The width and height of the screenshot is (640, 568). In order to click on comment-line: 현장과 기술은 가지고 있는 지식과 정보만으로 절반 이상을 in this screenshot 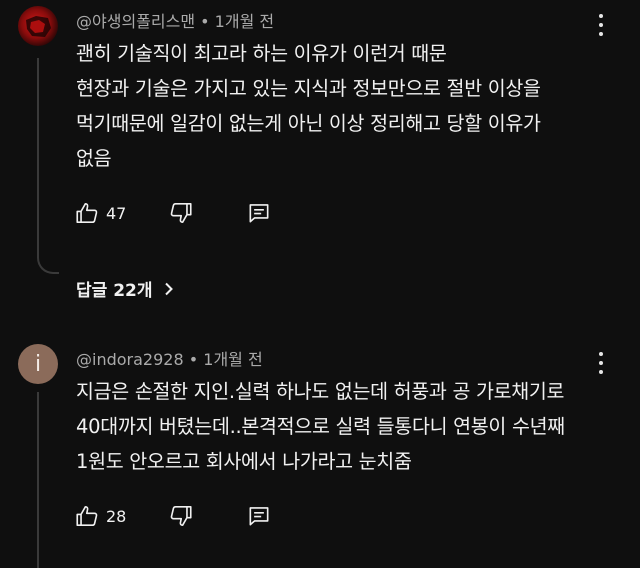, I will do `click(308, 88)`.